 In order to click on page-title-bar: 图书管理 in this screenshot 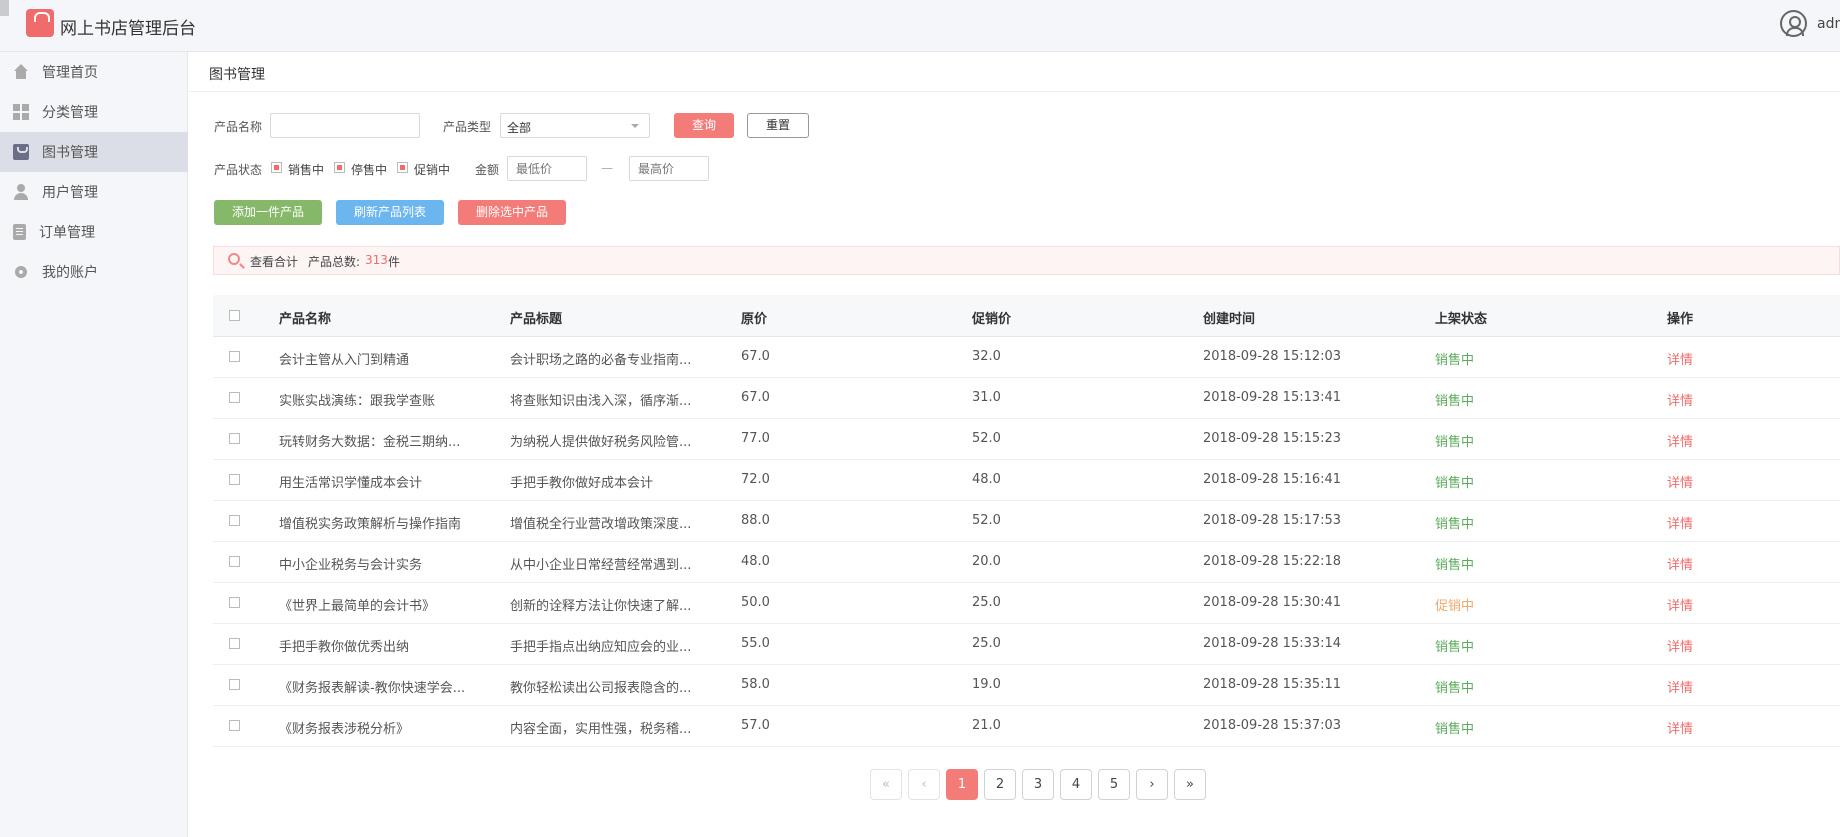, I will do `click(1014, 72)`.